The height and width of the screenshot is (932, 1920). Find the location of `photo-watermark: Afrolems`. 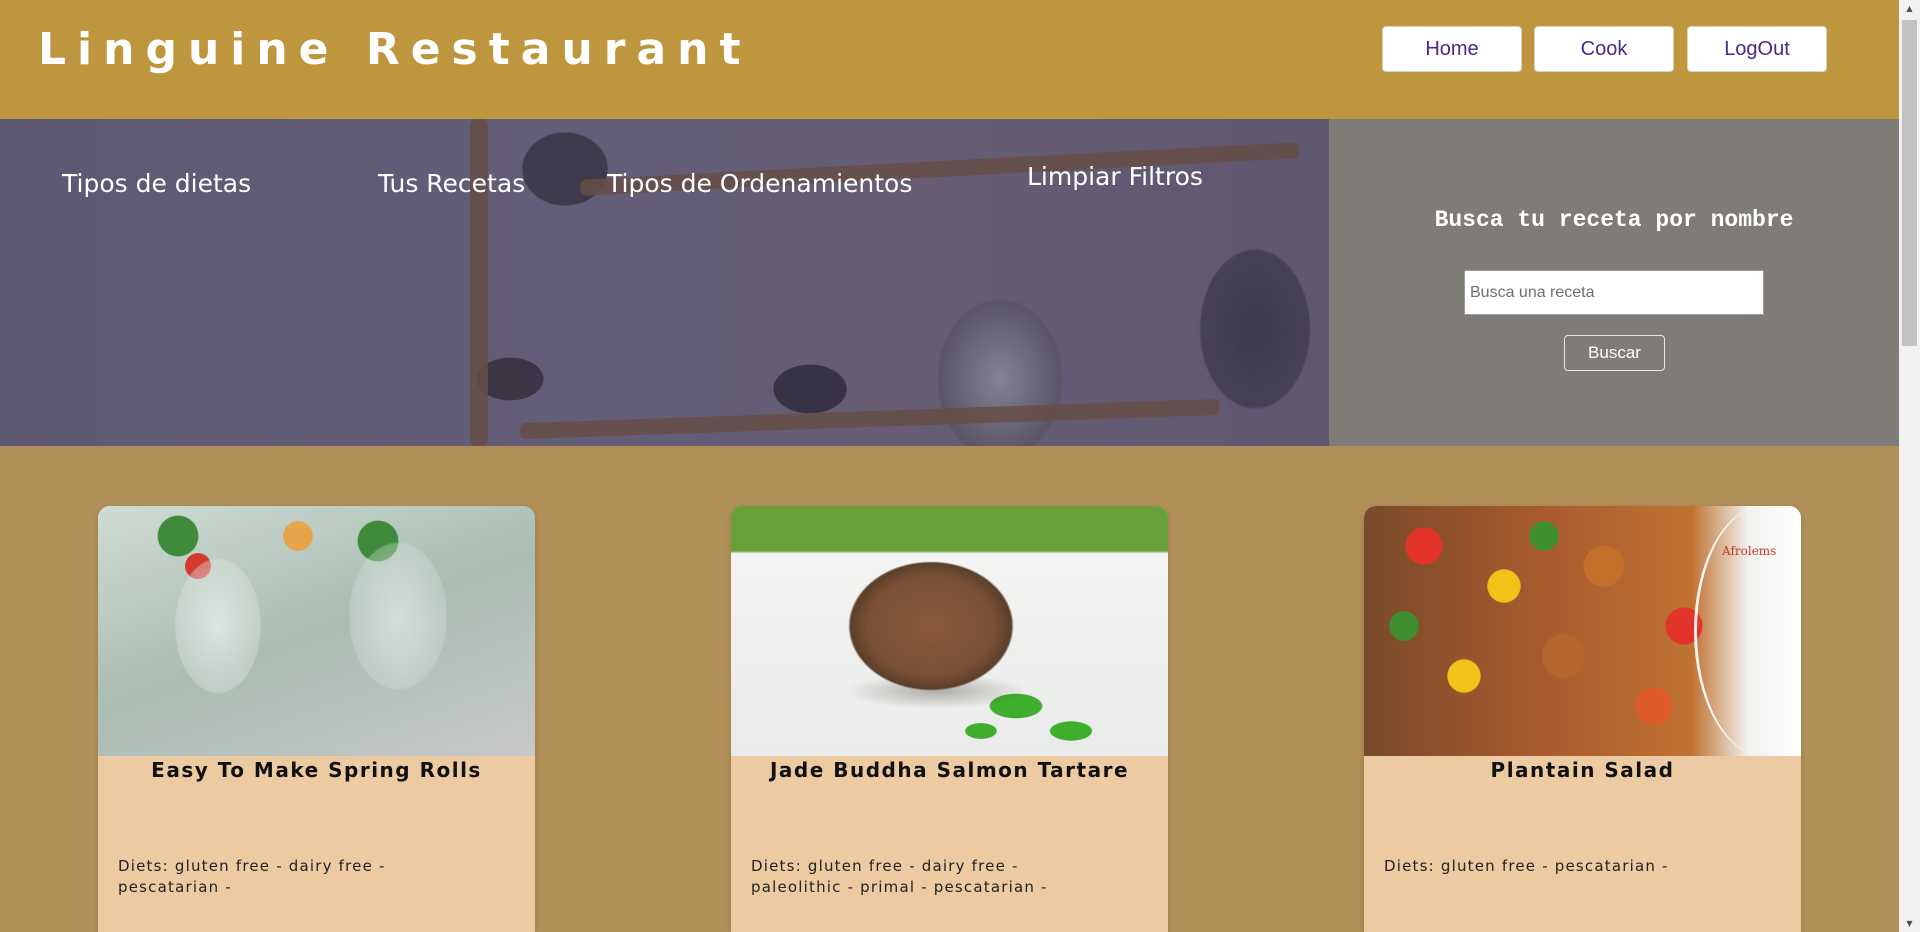

photo-watermark: Afrolems is located at coordinates (1749, 551).